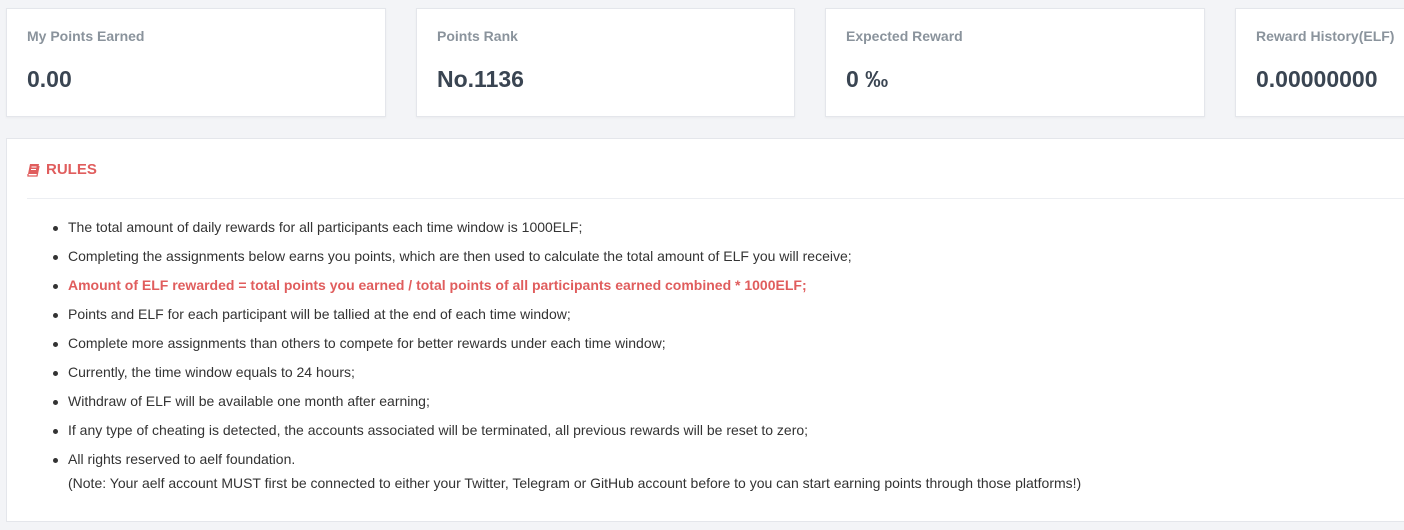 This screenshot has height=530, width=1404. I want to click on stat-card-points-rank: Points Rank No.1136, so click(605, 62).